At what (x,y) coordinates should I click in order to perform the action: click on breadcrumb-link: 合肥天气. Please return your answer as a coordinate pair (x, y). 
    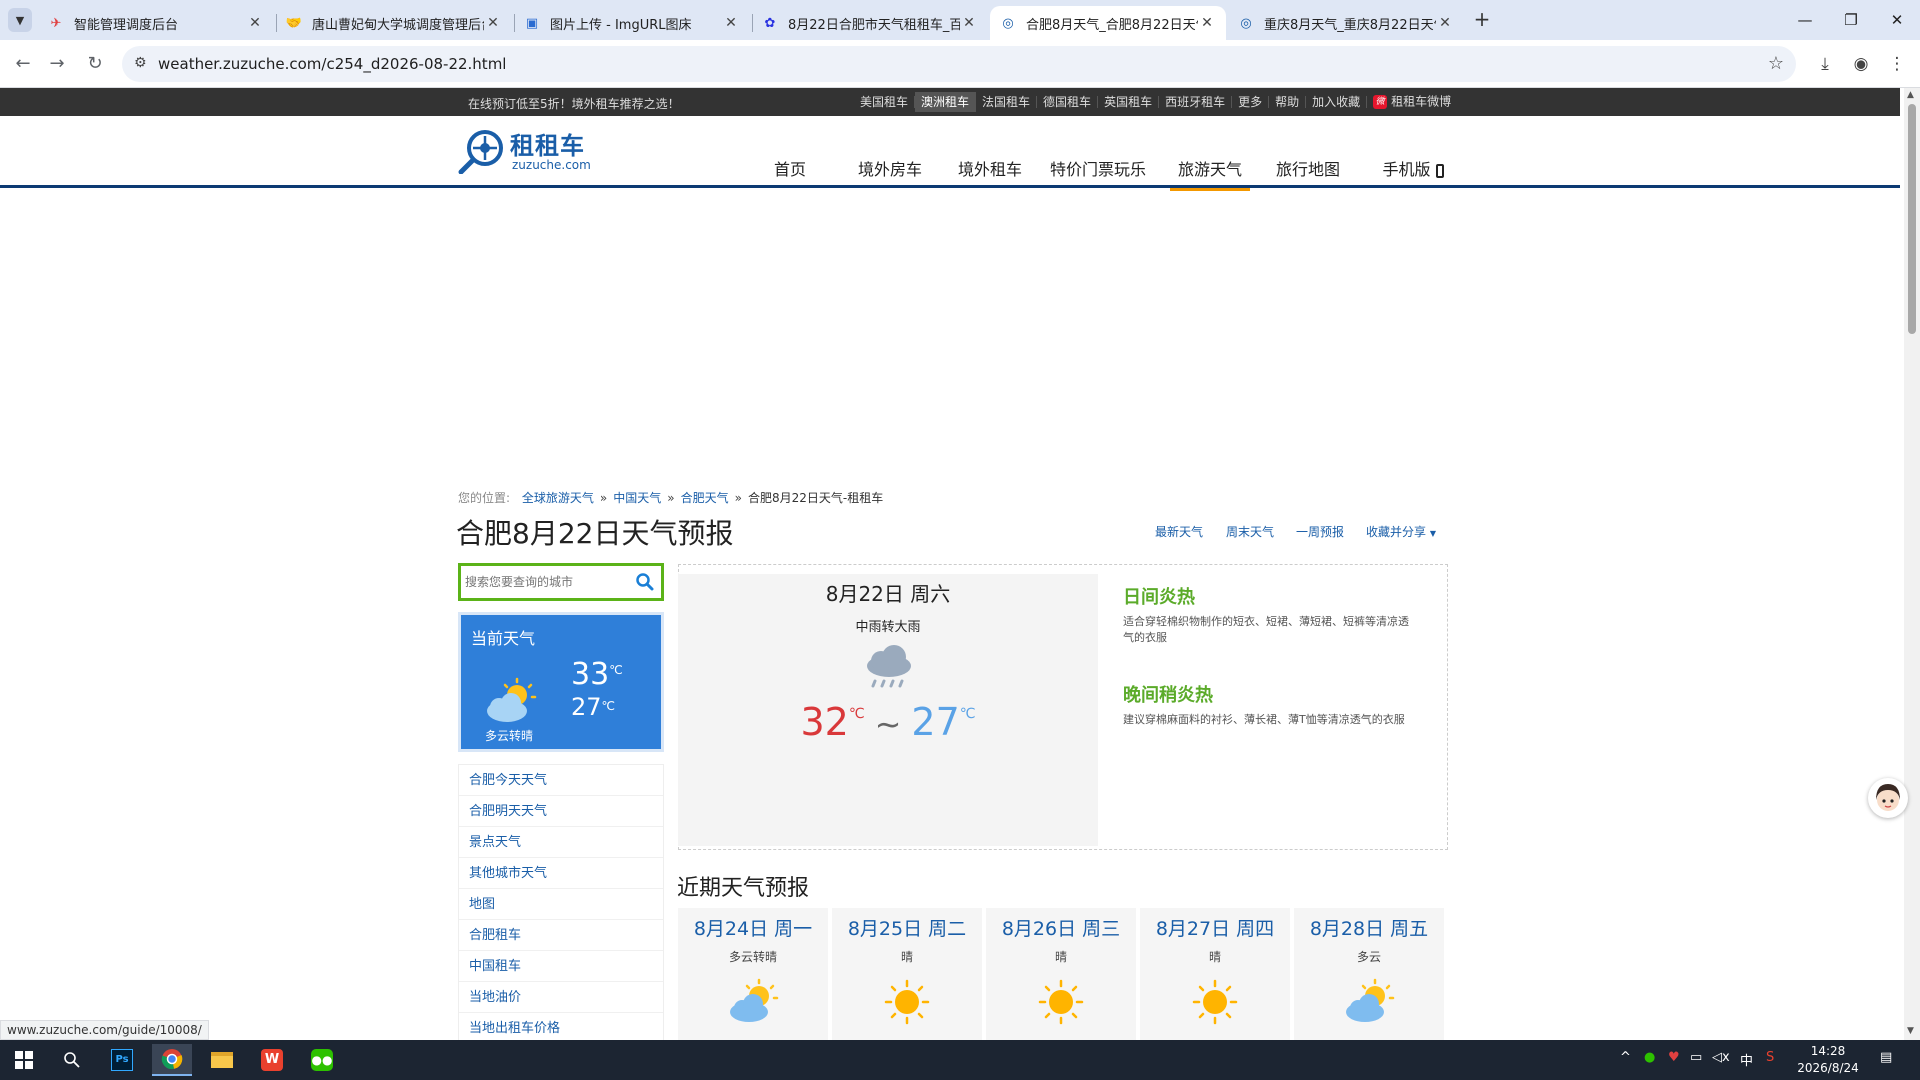
    Looking at the image, I should click on (705, 498).